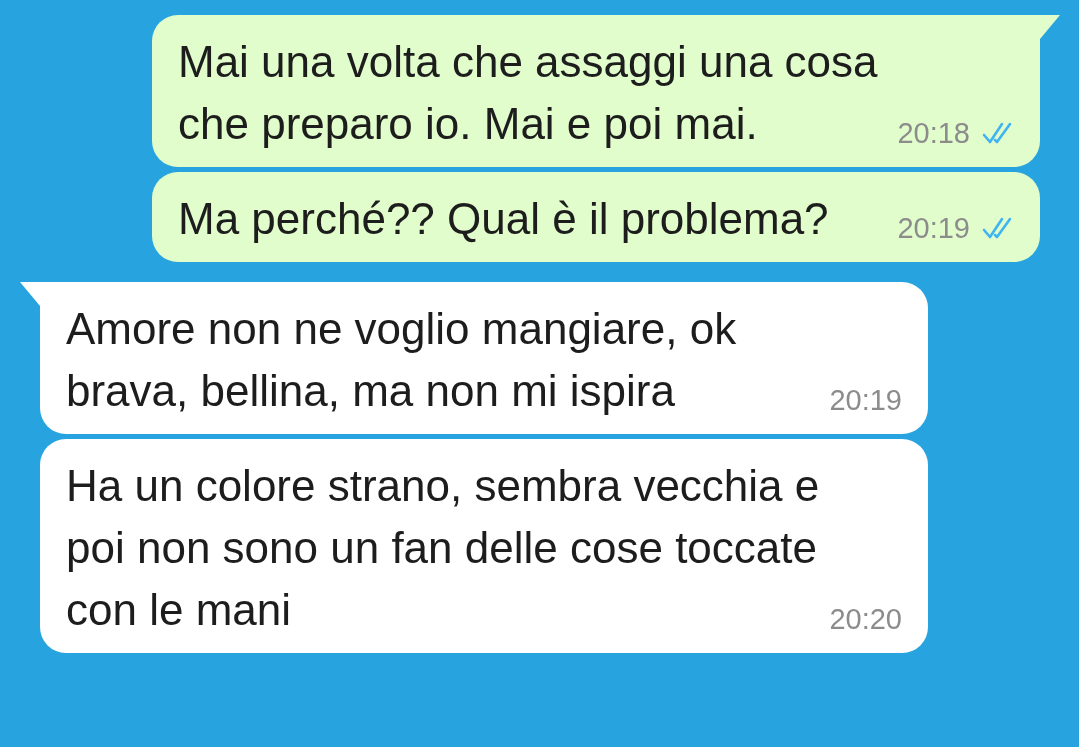  I want to click on message-time: 20:18, so click(933, 133).